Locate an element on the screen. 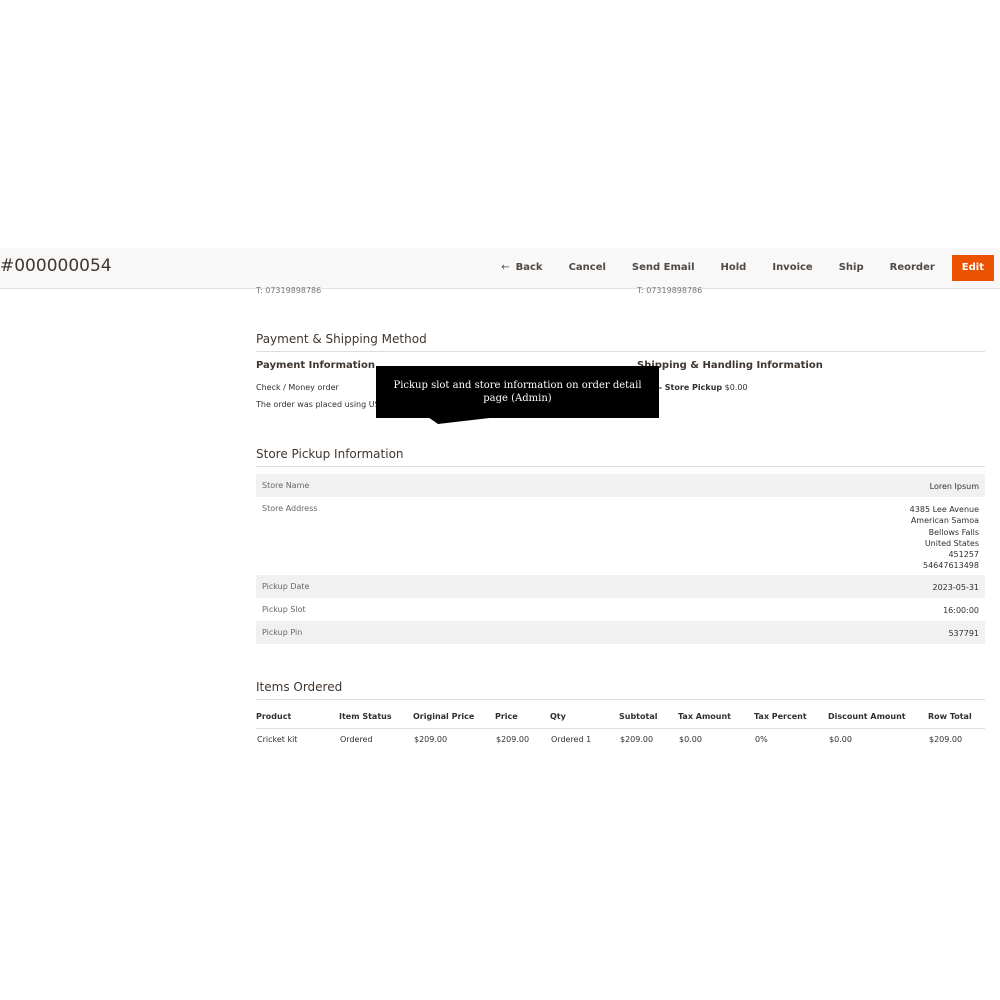 Image resolution: width=1000 pixels, height=1000 pixels. cell-product: Cricket kit is located at coordinates (277, 739).